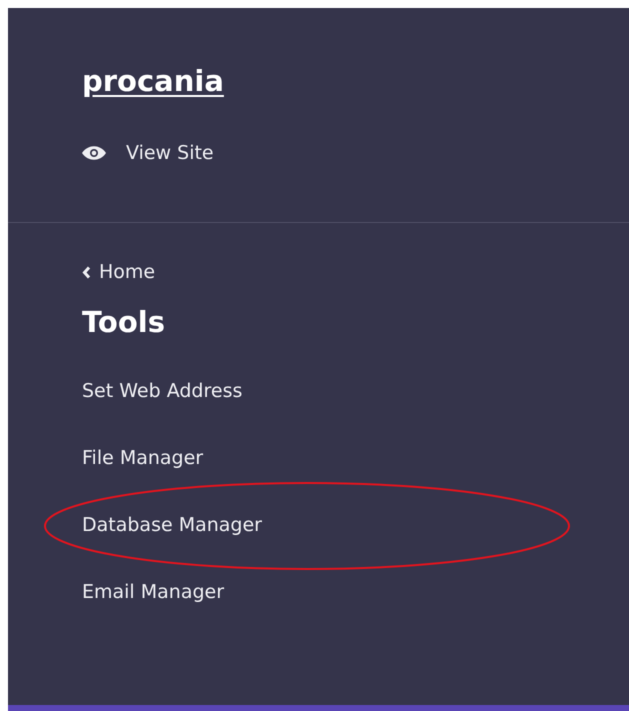 This screenshot has height=711, width=629. What do you see at coordinates (123, 322) in the screenshot?
I see `section-title: Tools` at bounding box center [123, 322].